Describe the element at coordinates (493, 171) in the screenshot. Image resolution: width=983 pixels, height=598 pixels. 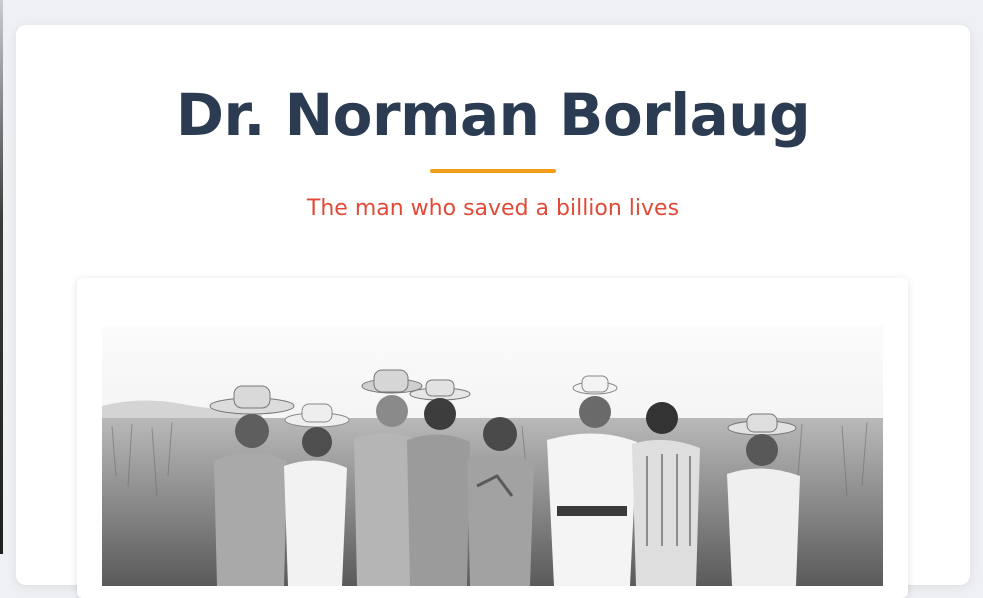
I see `title-underline-divider` at that location.